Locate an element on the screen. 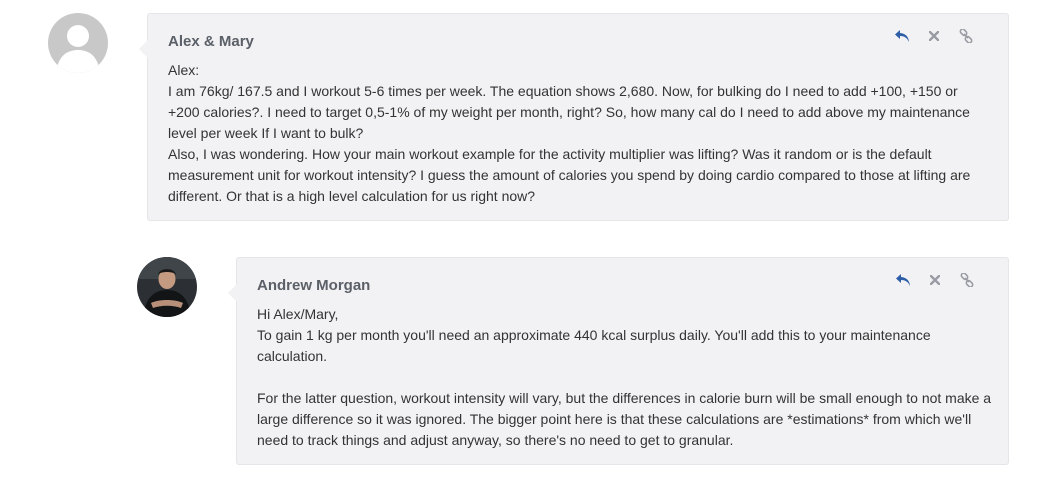 This screenshot has height=481, width=1041. default-avatar-icon is located at coordinates (78, 43).